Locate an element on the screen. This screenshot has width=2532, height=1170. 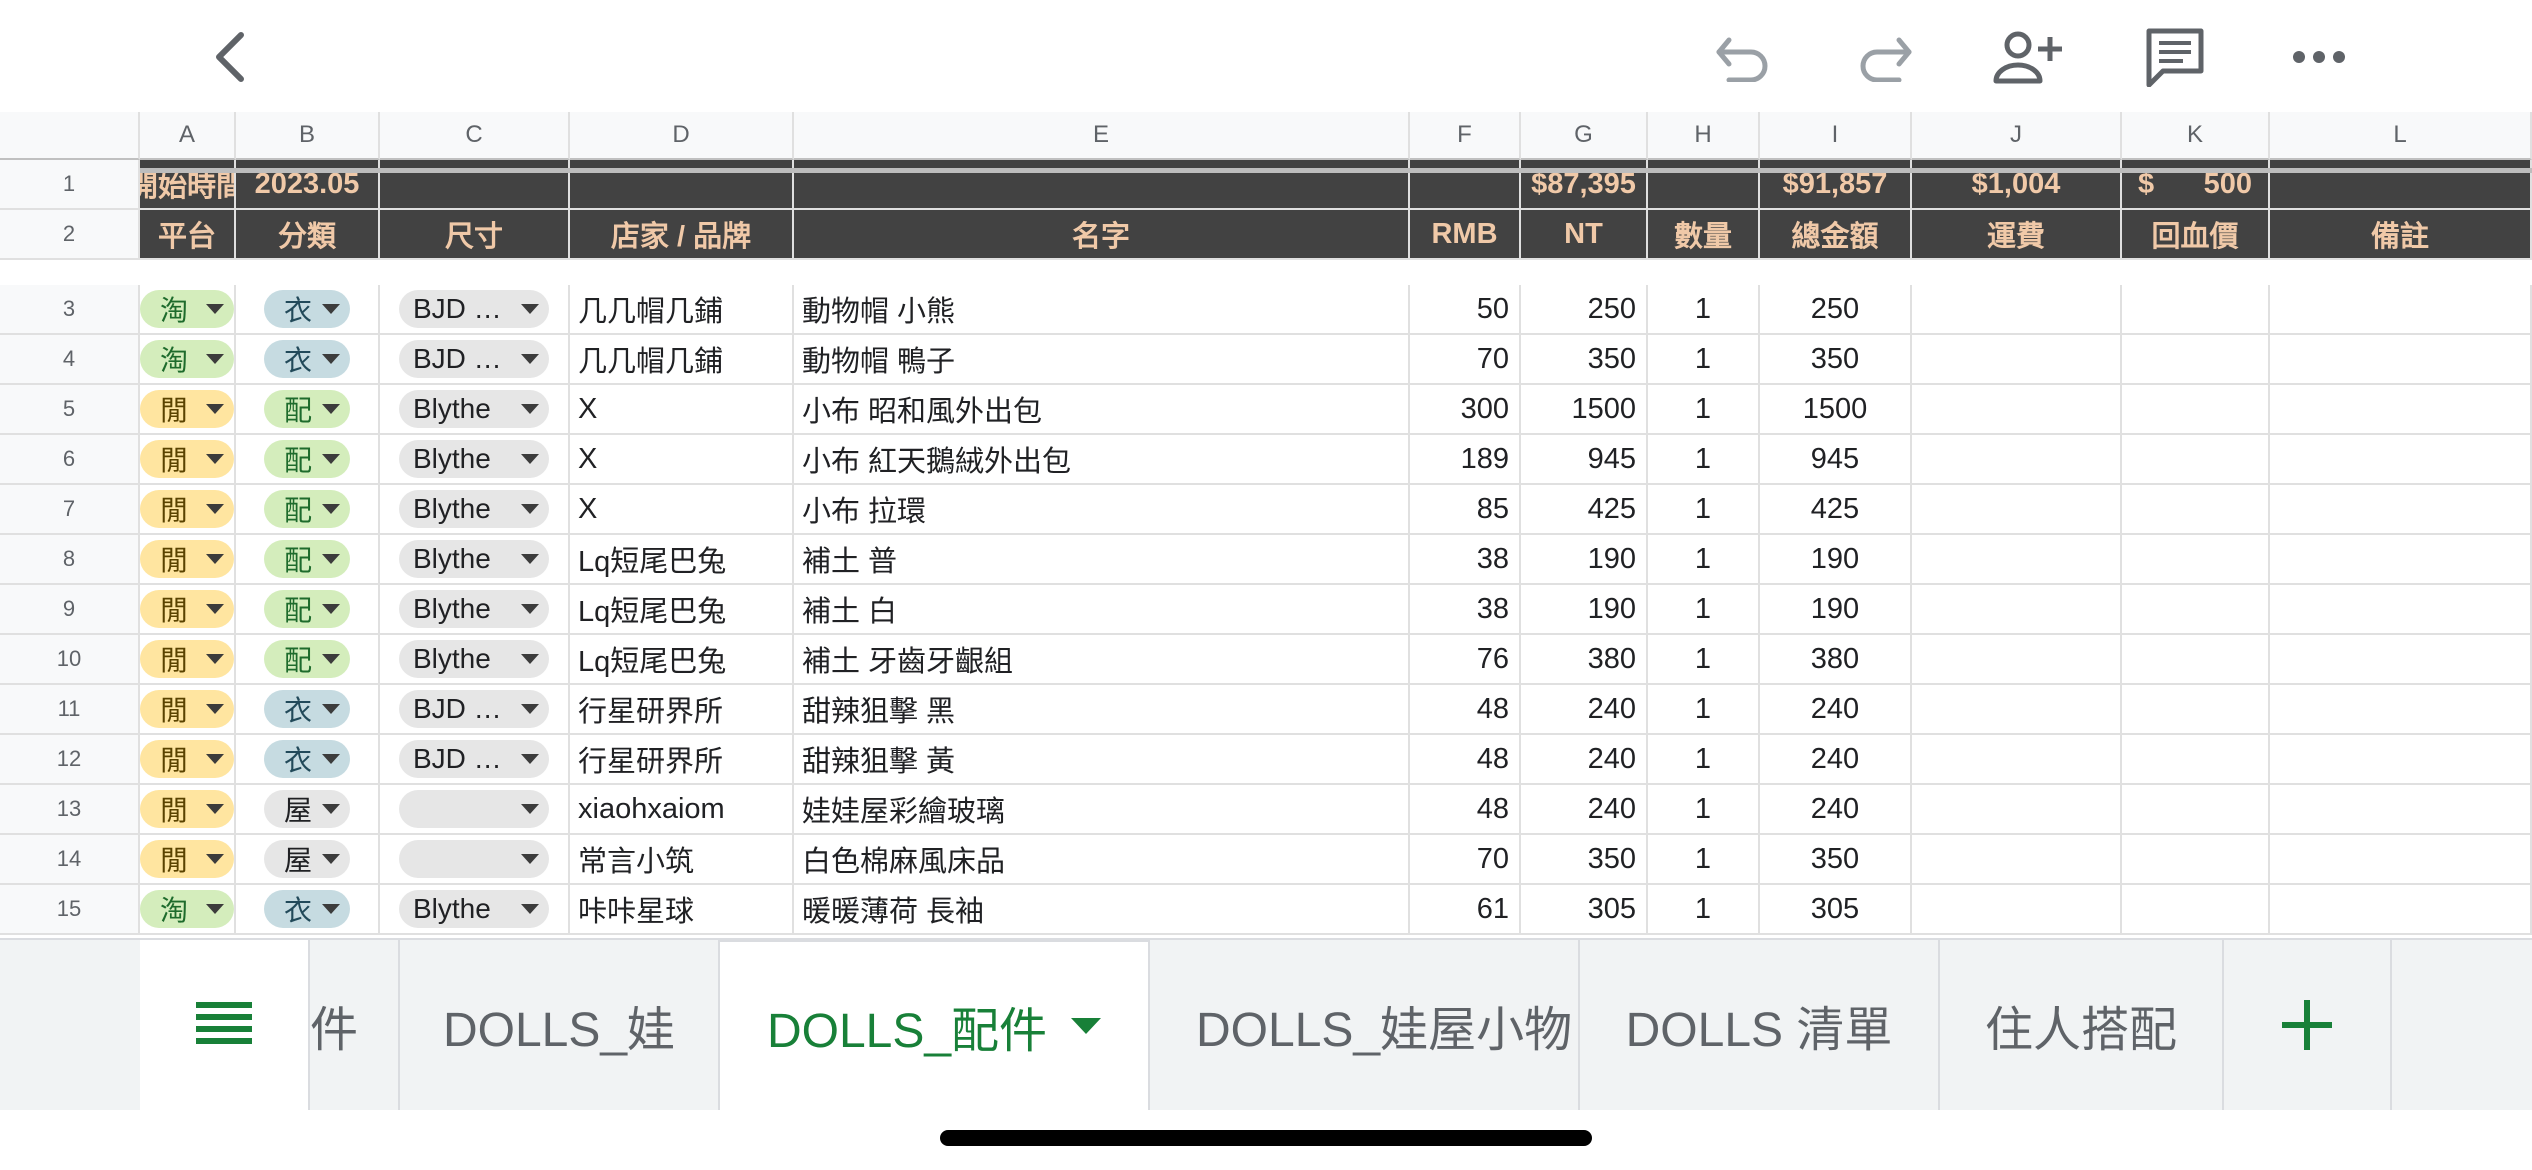
row-number: 3 is located at coordinates (70, 310).